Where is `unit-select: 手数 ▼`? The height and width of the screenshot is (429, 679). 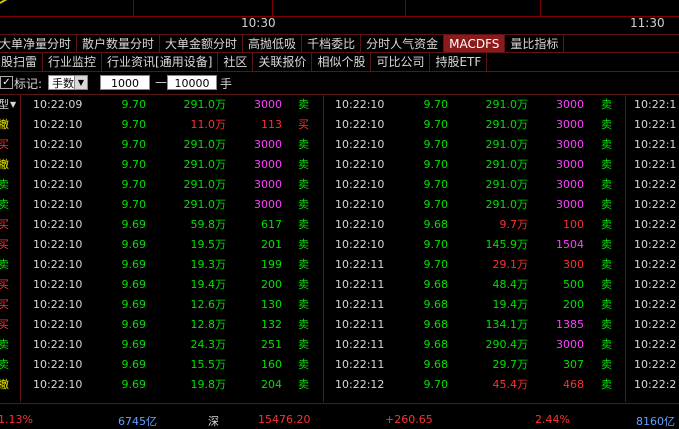
unit-select: 手数 ▼ is located at coordinates (68, 82).